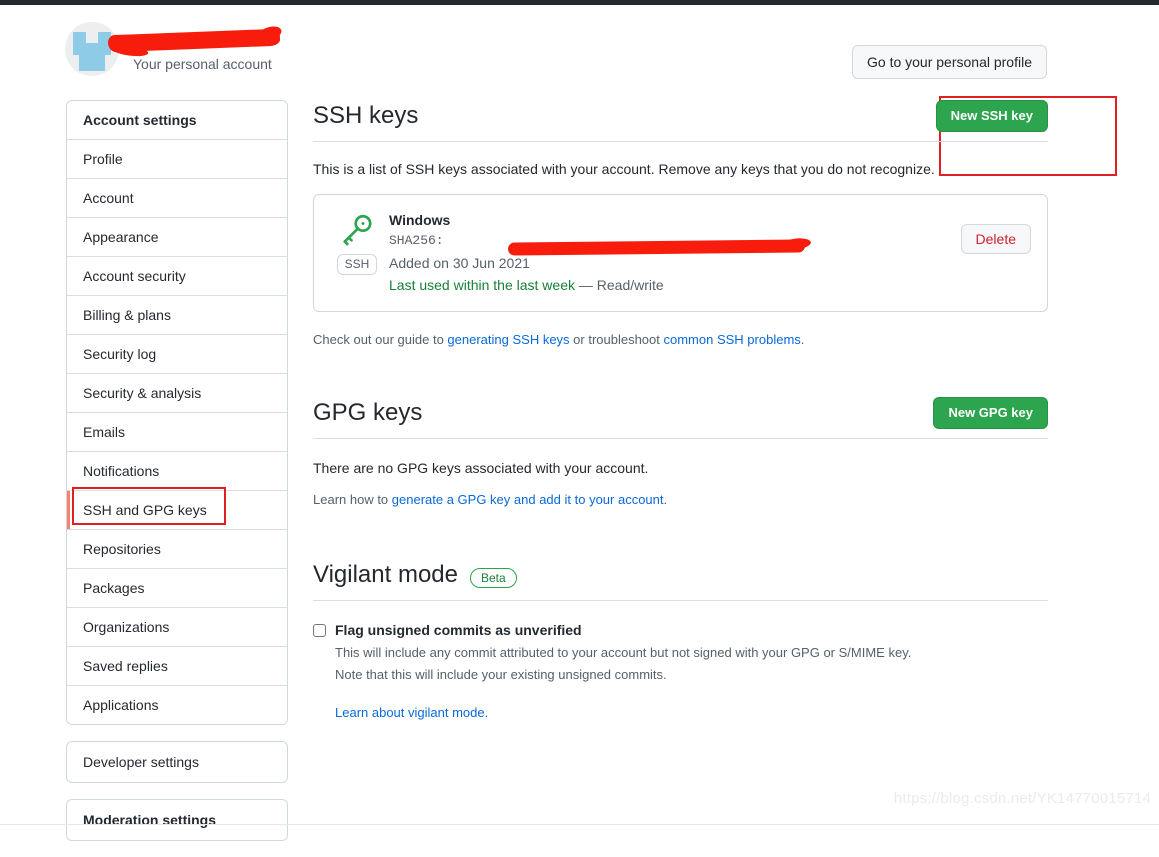  I want to click on vigilant-mode-title: Vigilant mode, so click(385, 574).